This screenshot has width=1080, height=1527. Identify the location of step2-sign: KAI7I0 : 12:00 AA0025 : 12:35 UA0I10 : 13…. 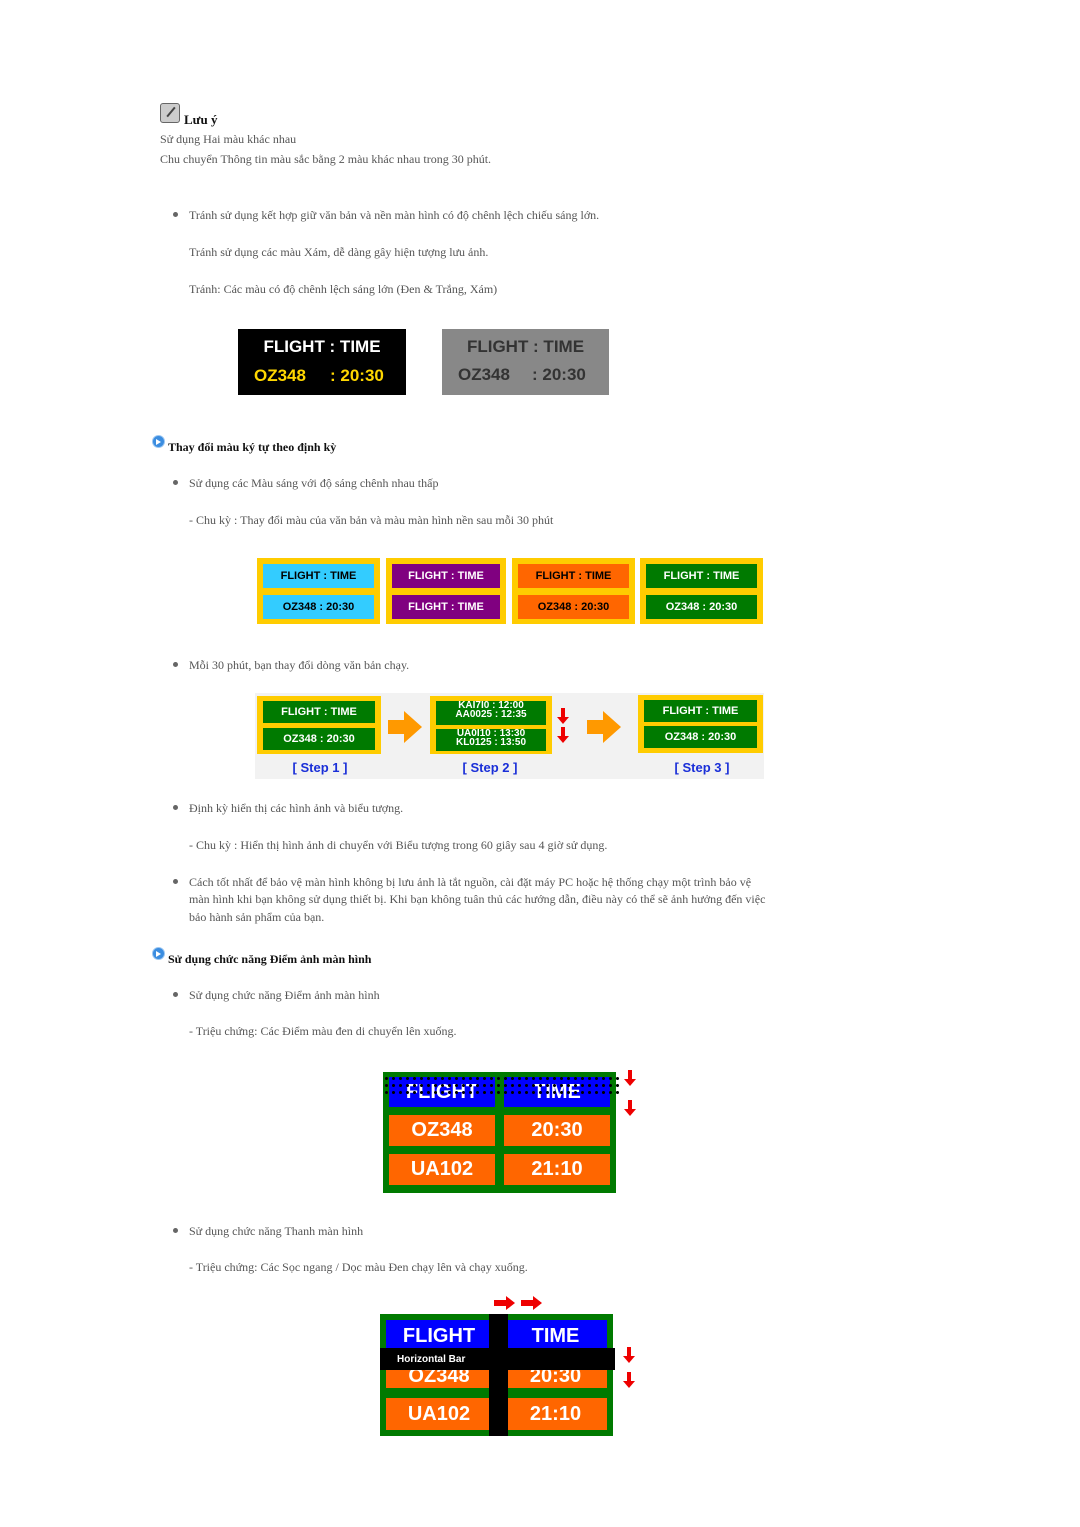
(491, 725).